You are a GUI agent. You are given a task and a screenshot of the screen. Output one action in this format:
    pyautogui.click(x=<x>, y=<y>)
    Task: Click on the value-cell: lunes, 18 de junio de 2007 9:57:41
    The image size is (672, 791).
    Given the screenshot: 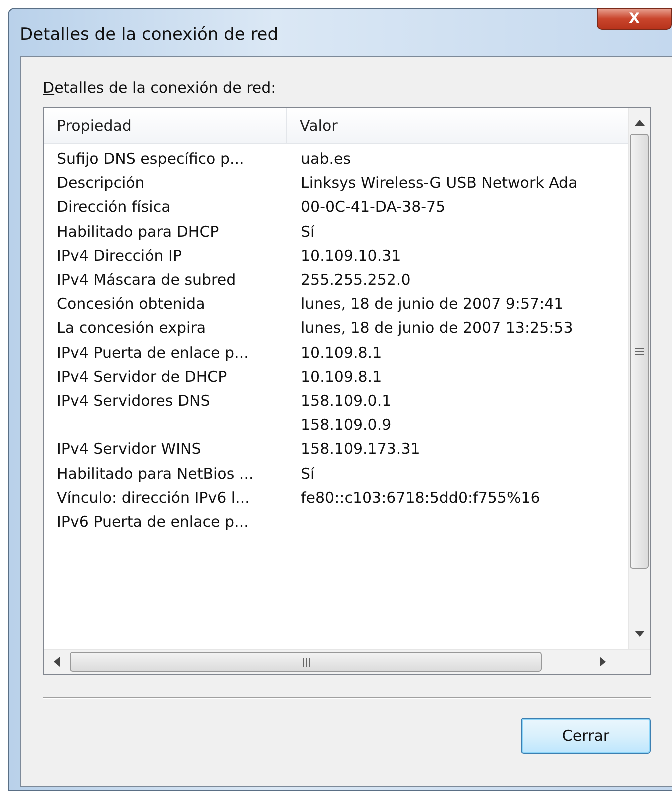 What is the action you would take?
    pyautogui.click(x=432, y=304)
    